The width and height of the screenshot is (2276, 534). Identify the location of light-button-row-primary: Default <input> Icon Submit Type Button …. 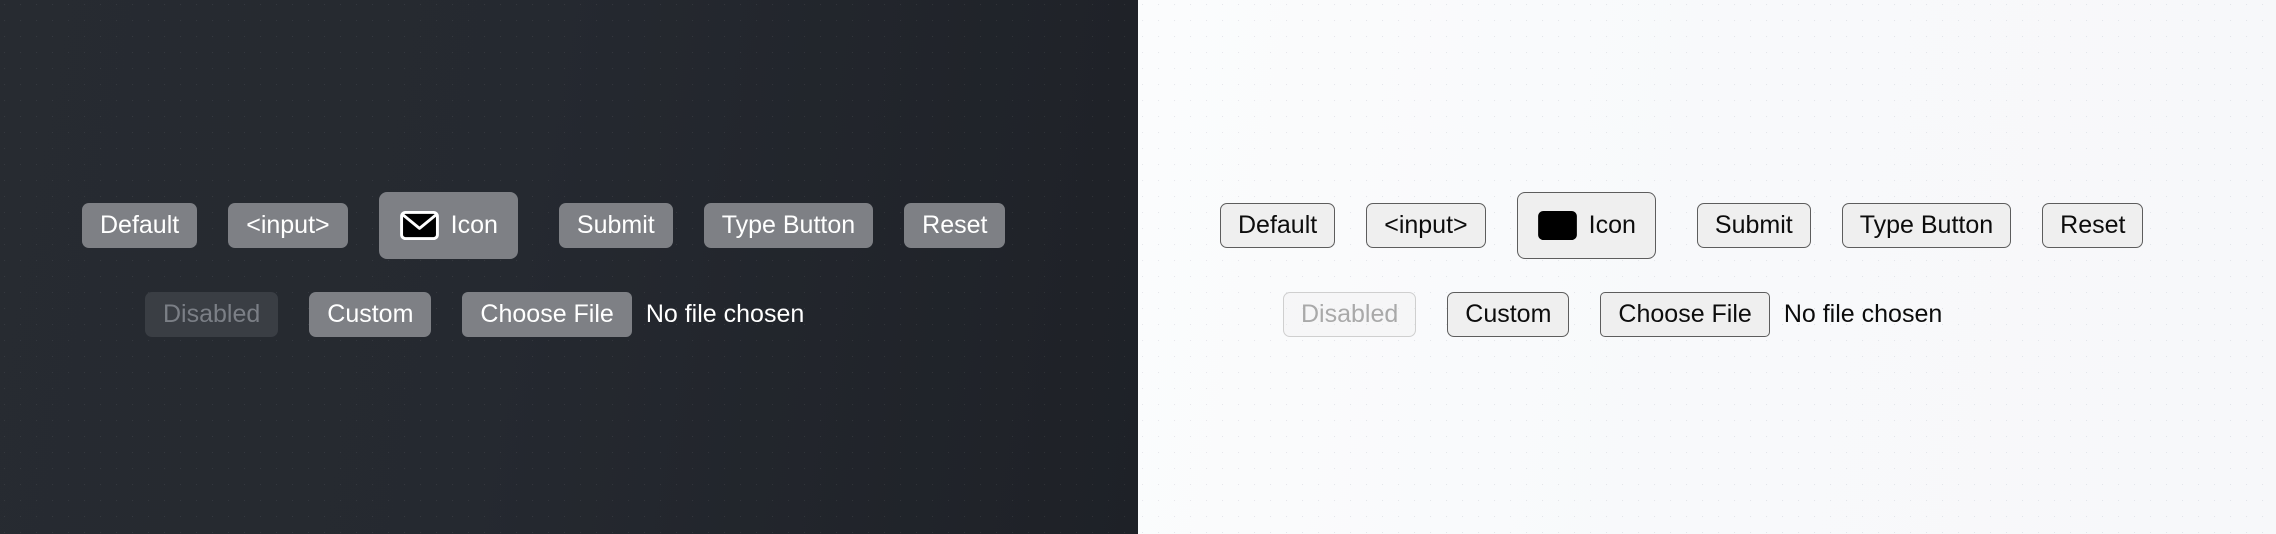
(1682, 225).